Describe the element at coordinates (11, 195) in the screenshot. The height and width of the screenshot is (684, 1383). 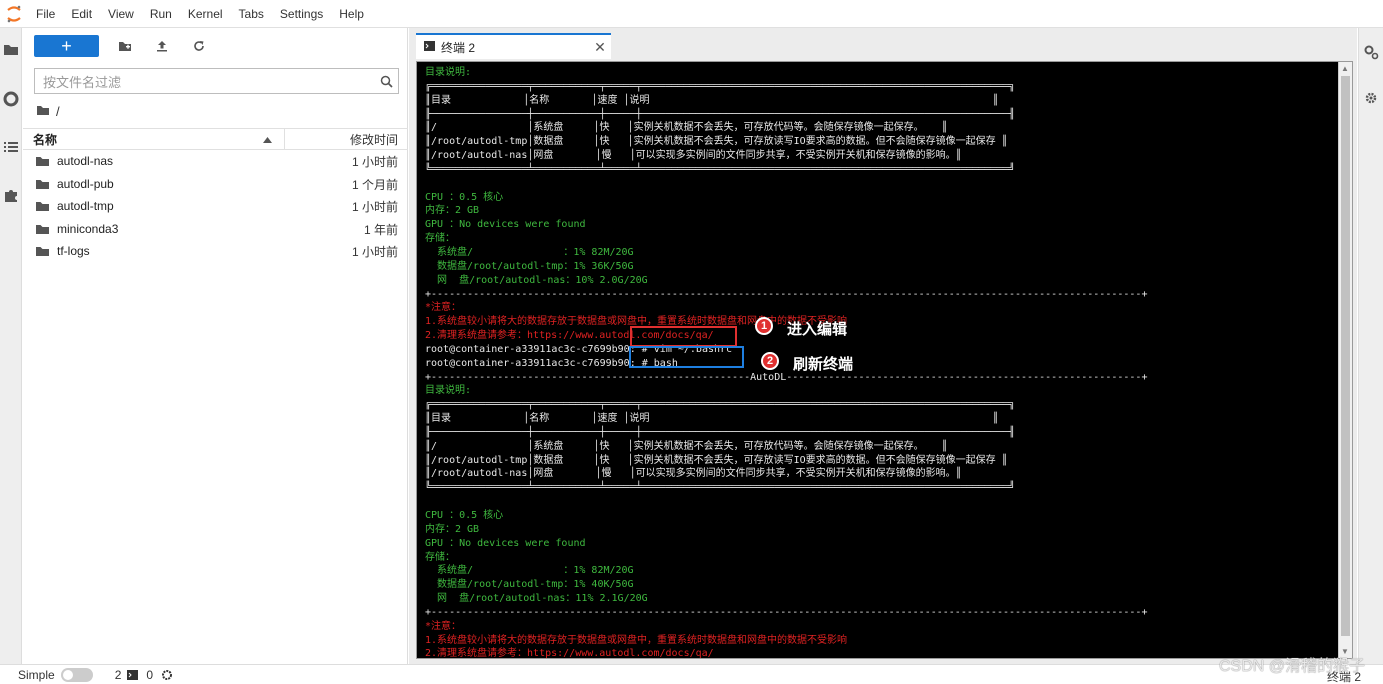
I see `extension-puzzle-icon` at that location.